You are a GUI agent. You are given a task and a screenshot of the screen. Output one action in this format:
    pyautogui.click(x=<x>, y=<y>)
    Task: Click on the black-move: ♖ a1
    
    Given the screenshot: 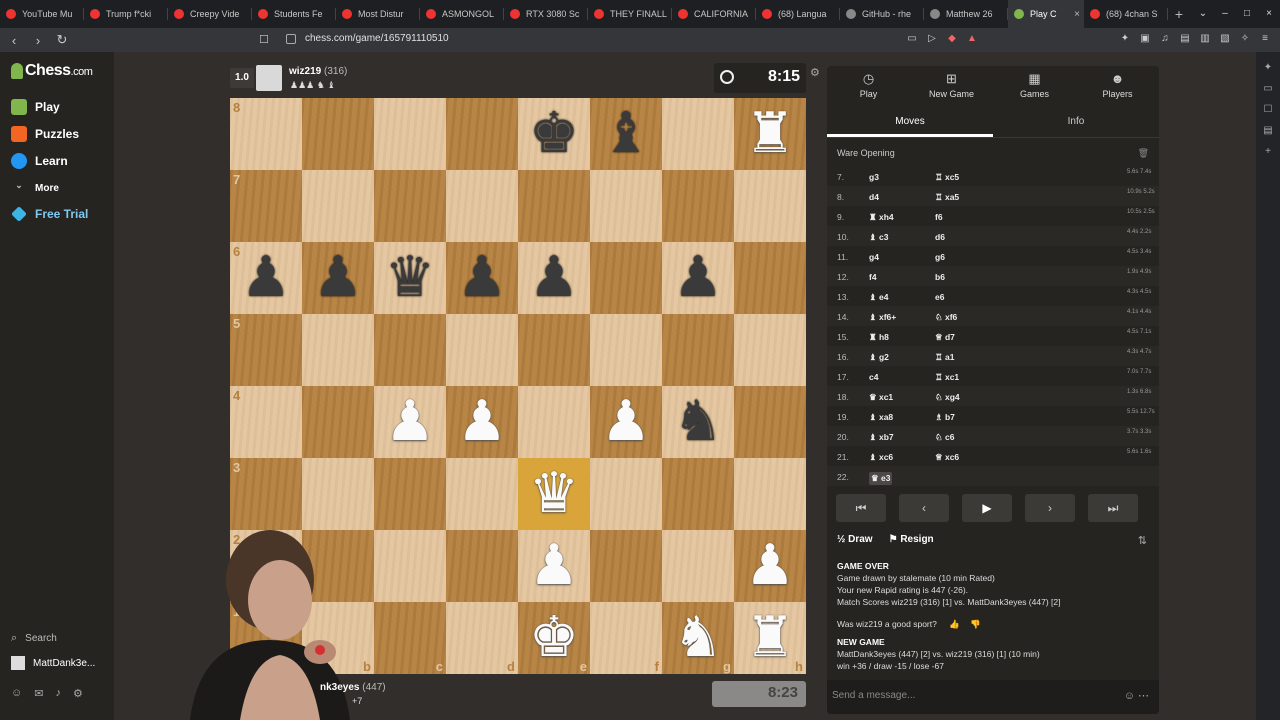 What is the action you would take?
    pyautogui.click(x=944, y=357)
    